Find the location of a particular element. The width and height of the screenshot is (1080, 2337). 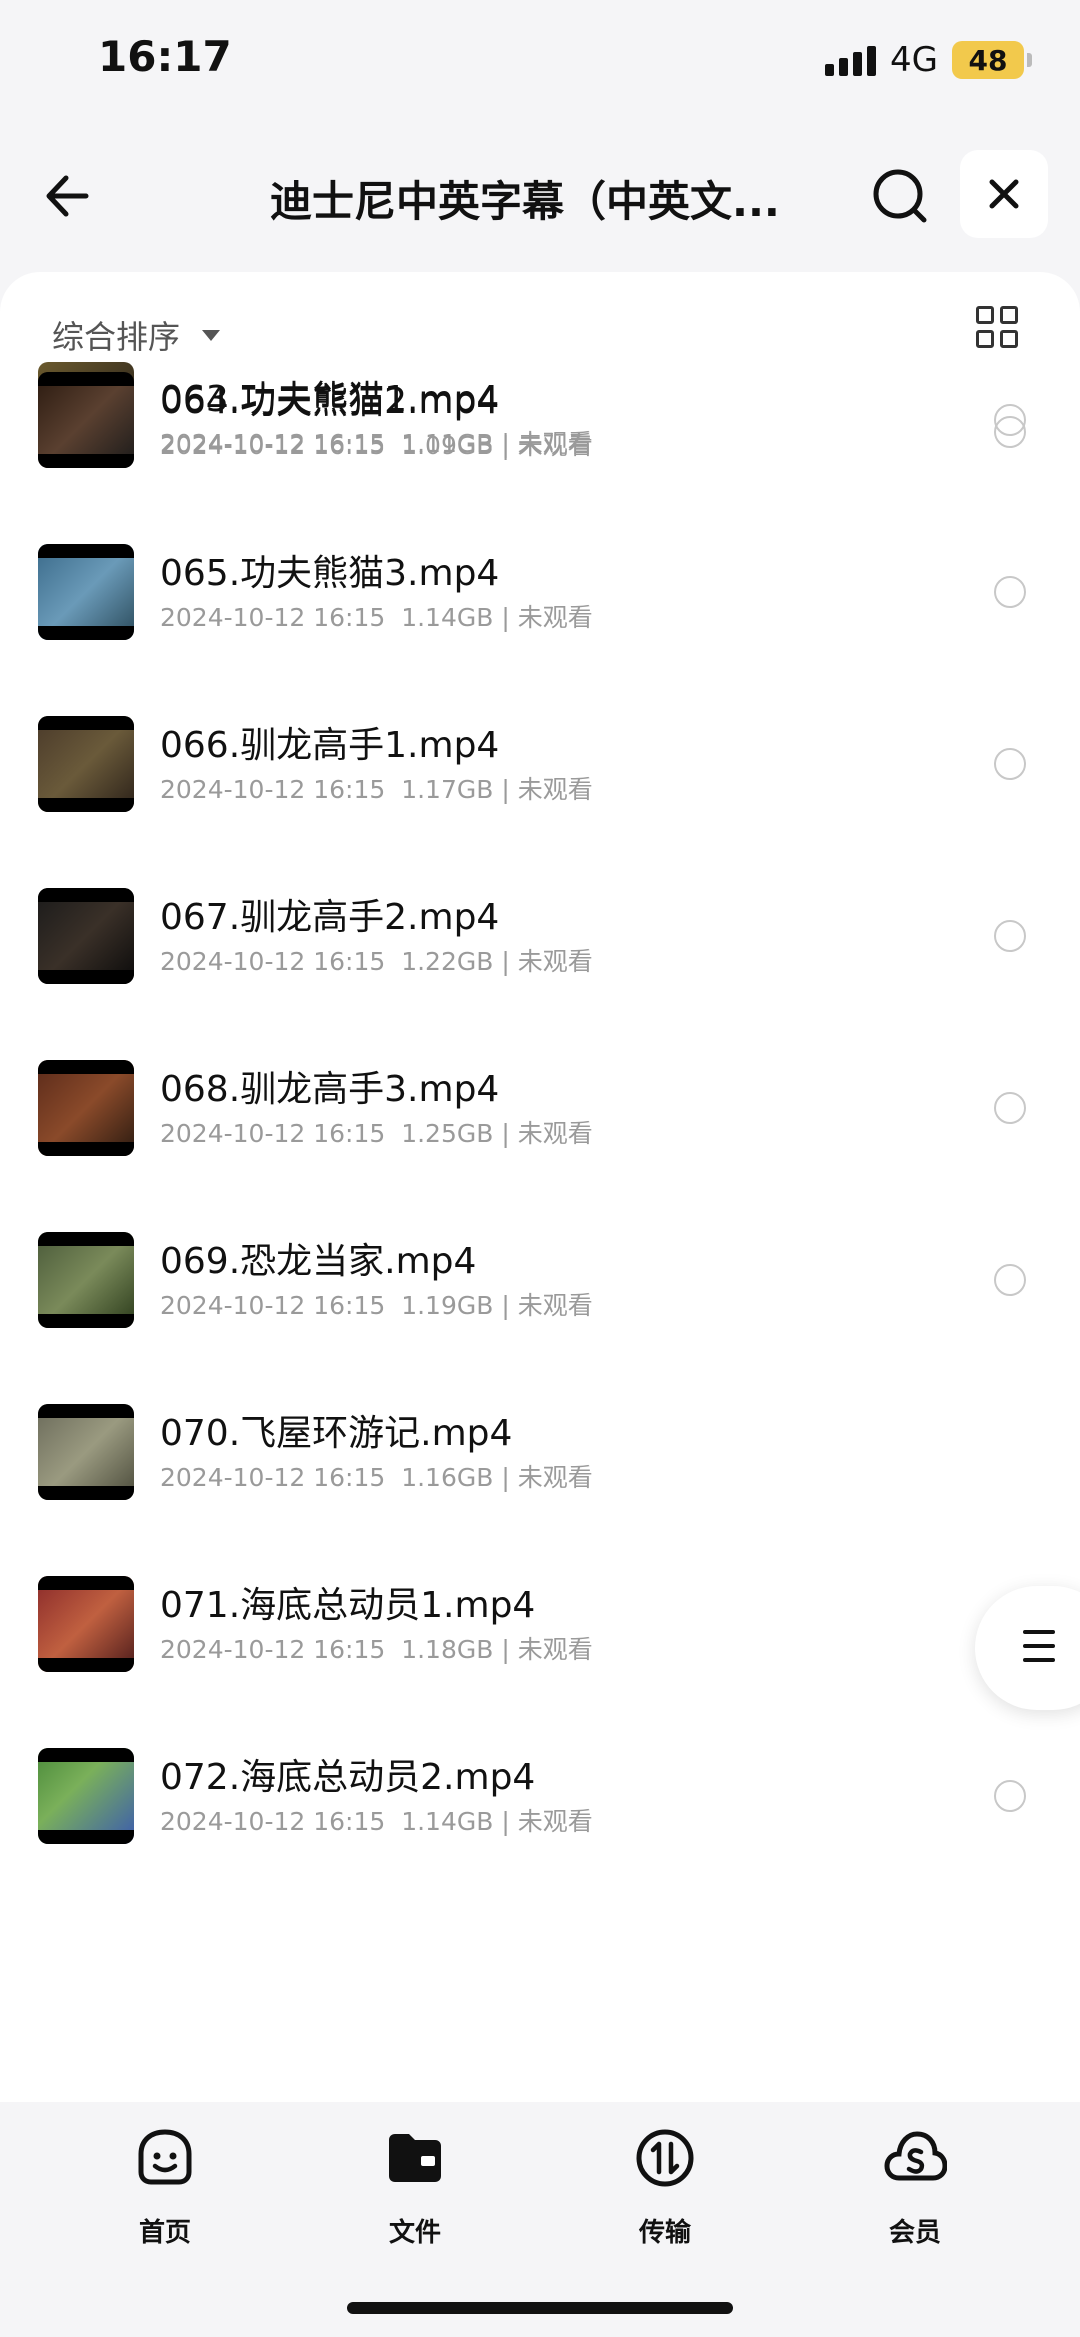

nav-transfer: 传输 is located at coordinates (665, 2187).